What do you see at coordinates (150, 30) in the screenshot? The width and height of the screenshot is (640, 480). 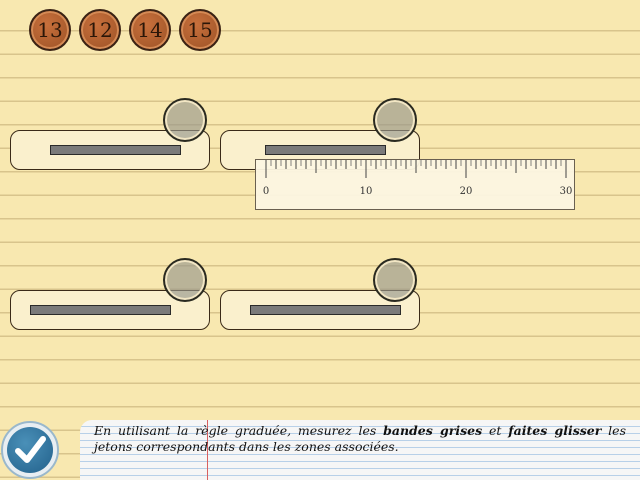 I see `token-14: 14` at bounding box center [150, 30].